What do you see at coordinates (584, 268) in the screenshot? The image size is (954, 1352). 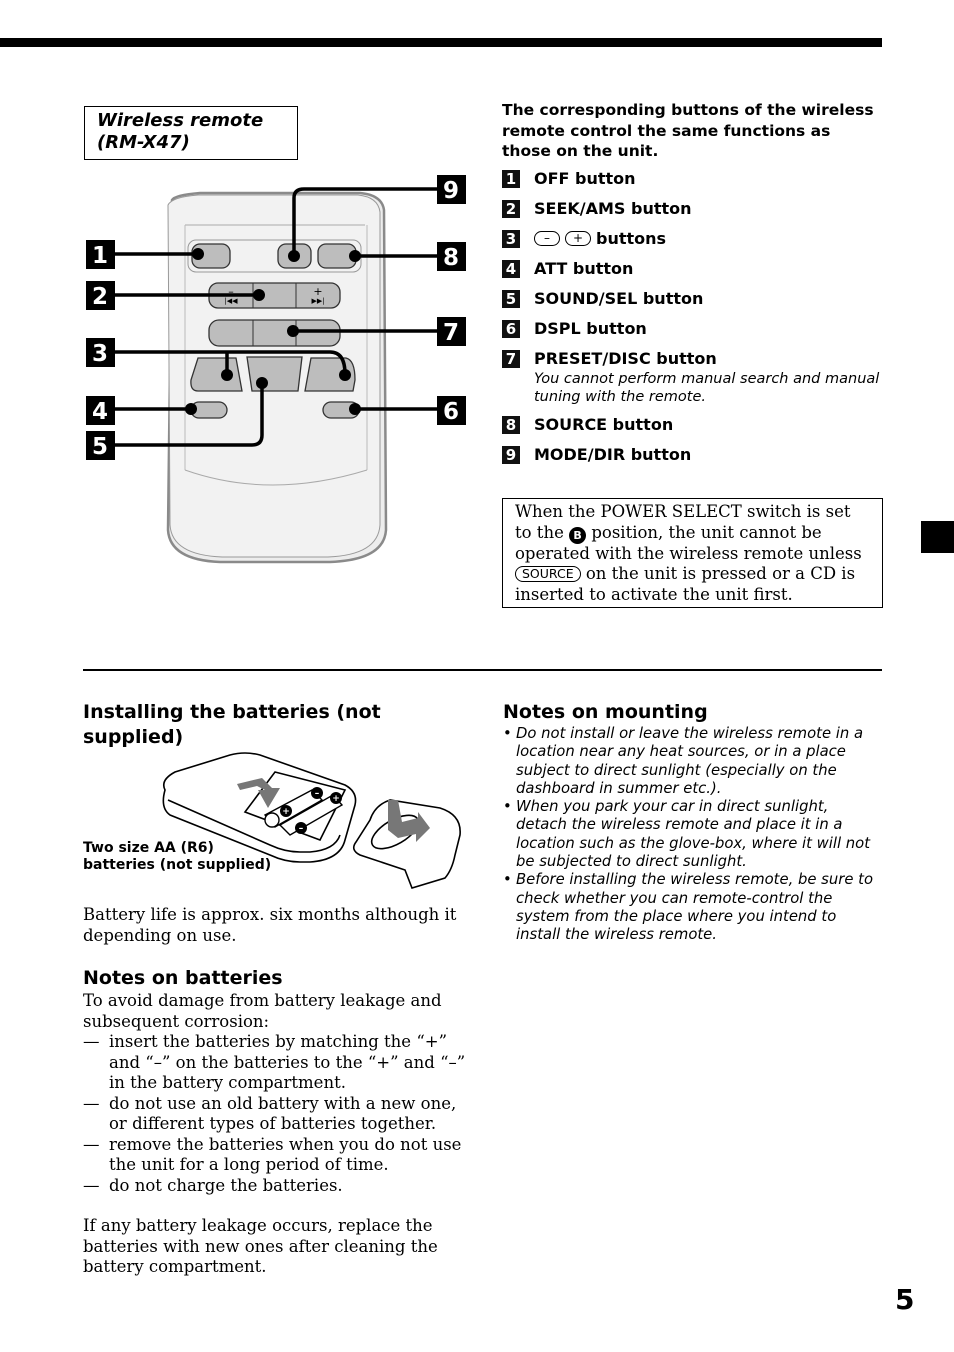 I see `item-label: ATT button` at bounding box center [584, 268].